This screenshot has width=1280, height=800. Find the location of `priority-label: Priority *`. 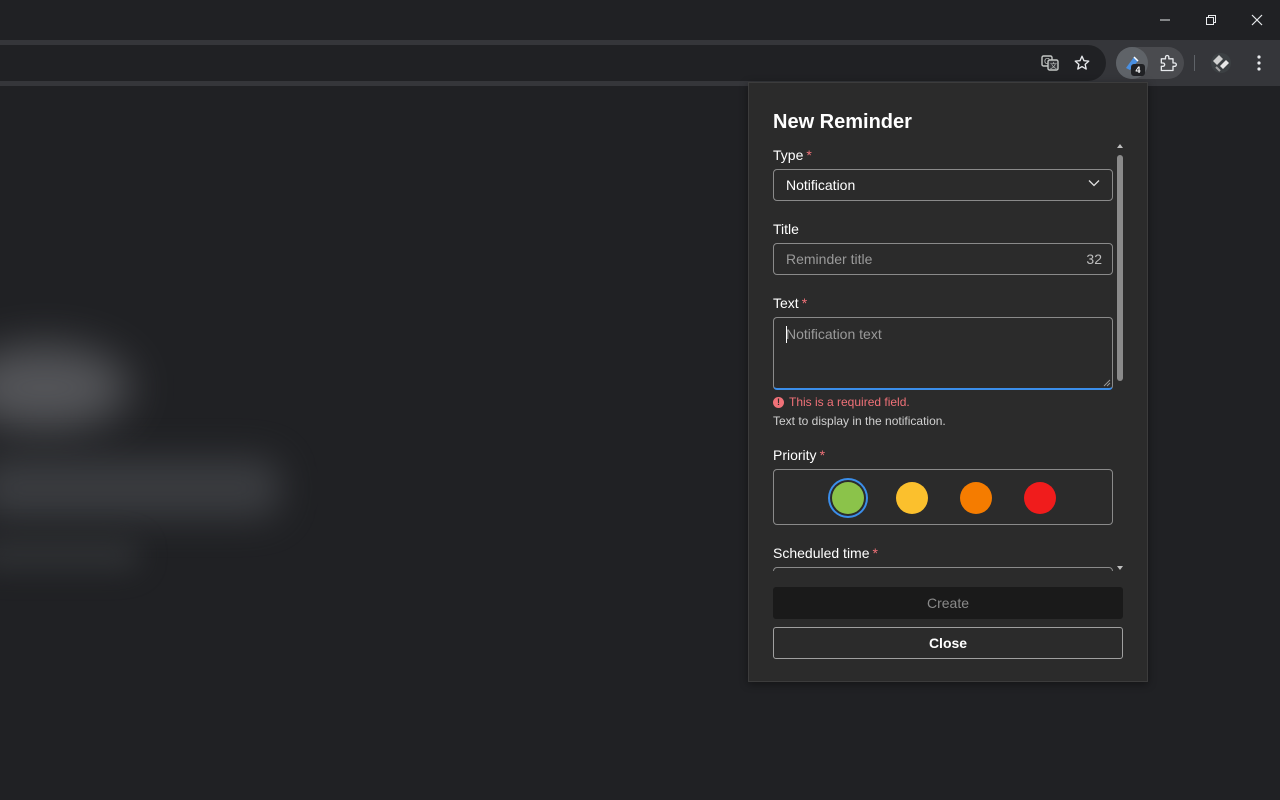

priority-label: Priority * is located at coordinates (799, 455).